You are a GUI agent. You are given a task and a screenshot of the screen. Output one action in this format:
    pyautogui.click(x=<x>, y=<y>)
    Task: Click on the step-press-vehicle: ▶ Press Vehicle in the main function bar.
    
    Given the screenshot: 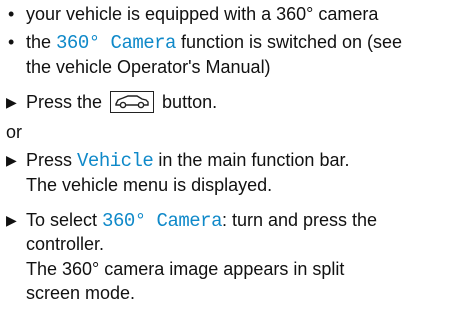 What is the action you would take?
    pyautogui.click(x=177, y=160)
    